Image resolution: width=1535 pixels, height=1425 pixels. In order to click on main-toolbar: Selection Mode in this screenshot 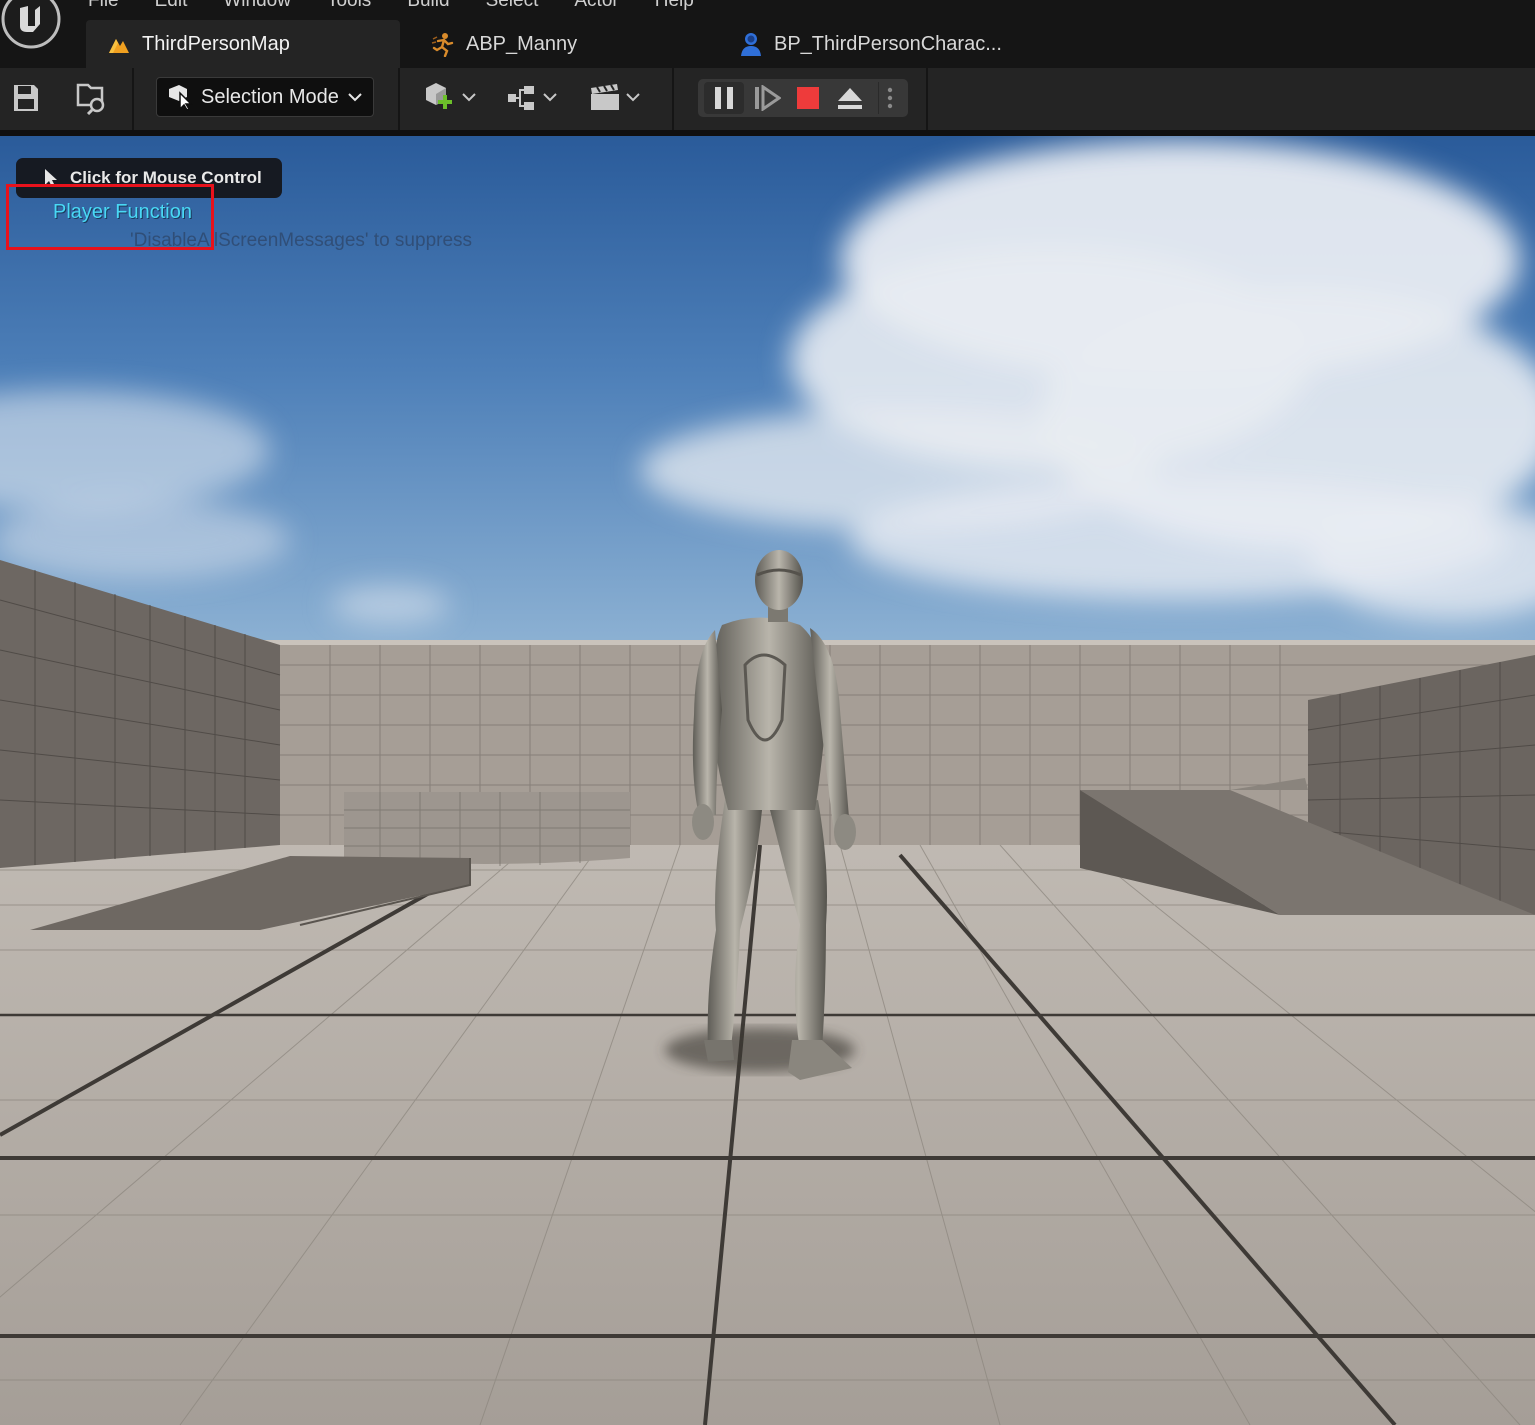, I will do `click(767, 99)`.